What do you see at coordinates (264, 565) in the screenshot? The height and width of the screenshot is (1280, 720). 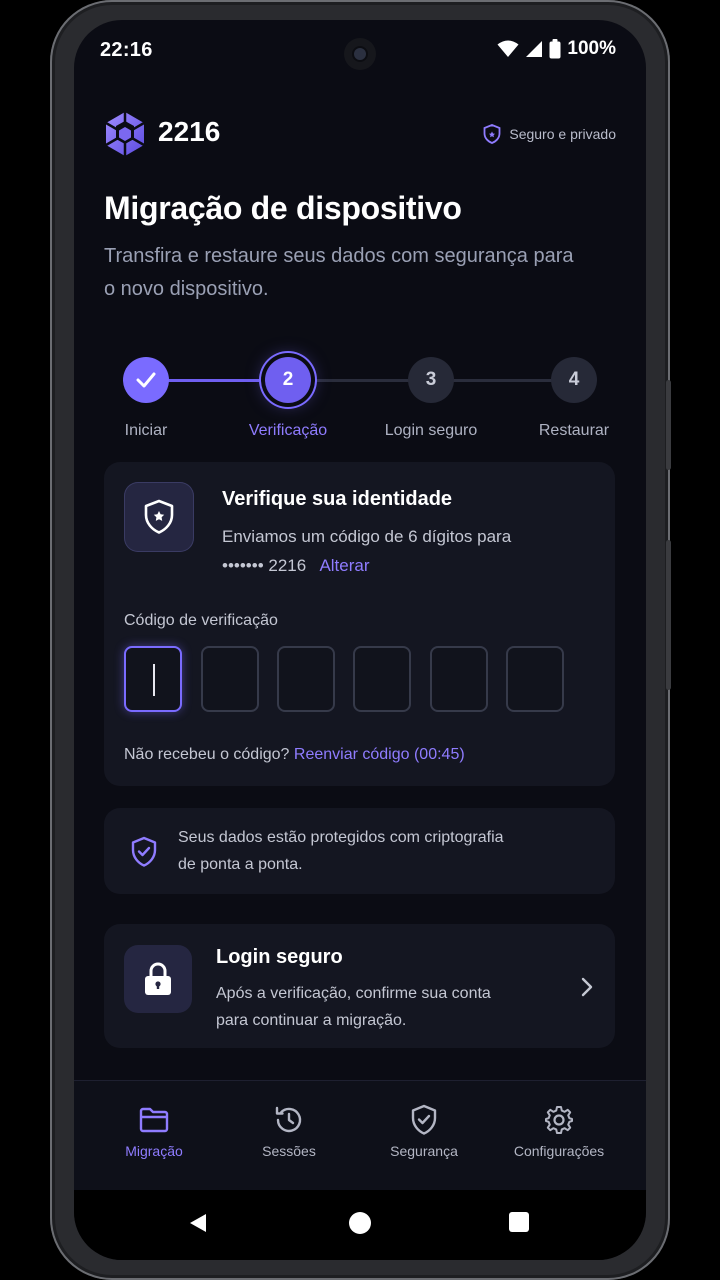 I see `masked-phone: ••••••• 2216` at bounding box center [264, 565].